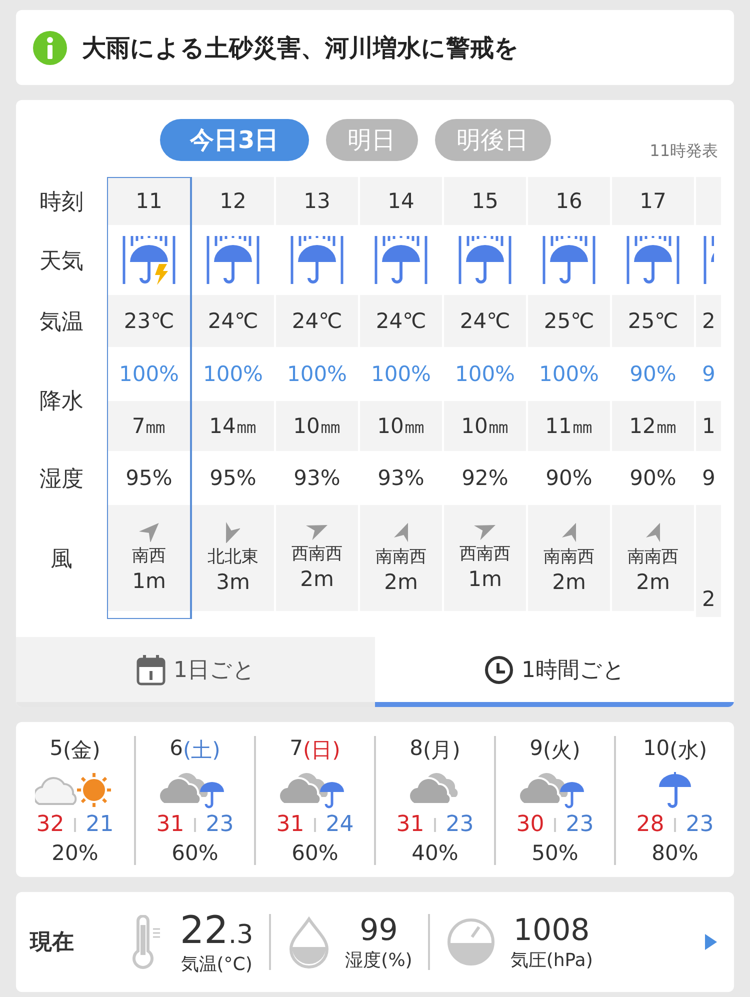 The width and height of the screenshot is (750, 997). I want to click on hour-column: 17 25℃ 90% 12㎜ 90% 南南西 2m, so click(653, 398).